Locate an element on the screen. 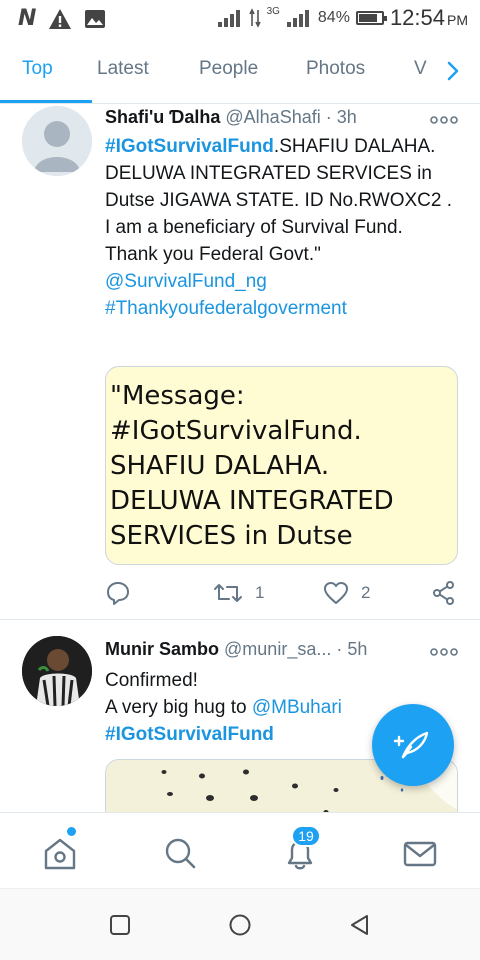 This screenshot has height=960, width=480. like-button: 2 is located at coordinates (346, 593).